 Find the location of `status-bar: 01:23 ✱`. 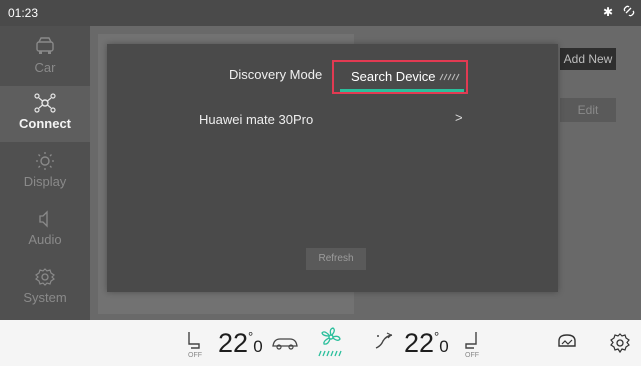

status-bar: 01:23 ✱ is located at coordinates (320, 13).